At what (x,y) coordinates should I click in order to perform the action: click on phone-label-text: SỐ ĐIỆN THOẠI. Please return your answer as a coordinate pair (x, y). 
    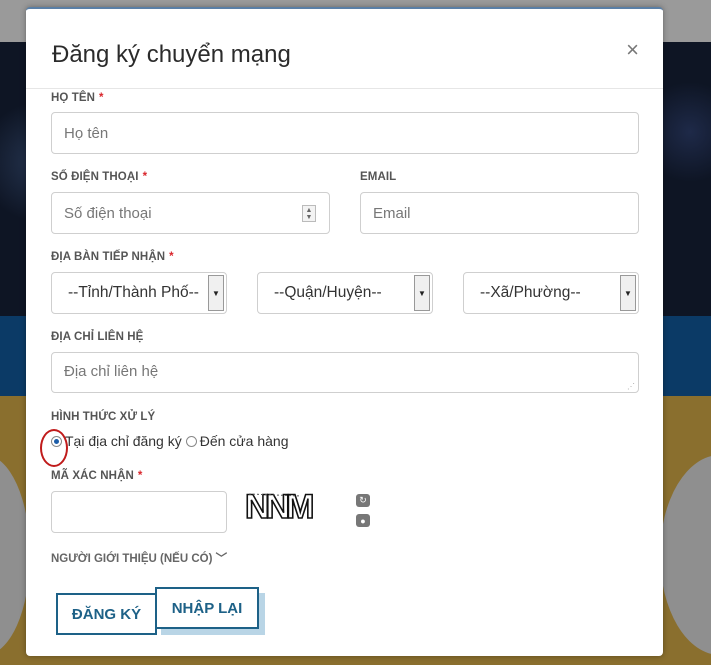
    Looking at the image, I should click on (95, 177).